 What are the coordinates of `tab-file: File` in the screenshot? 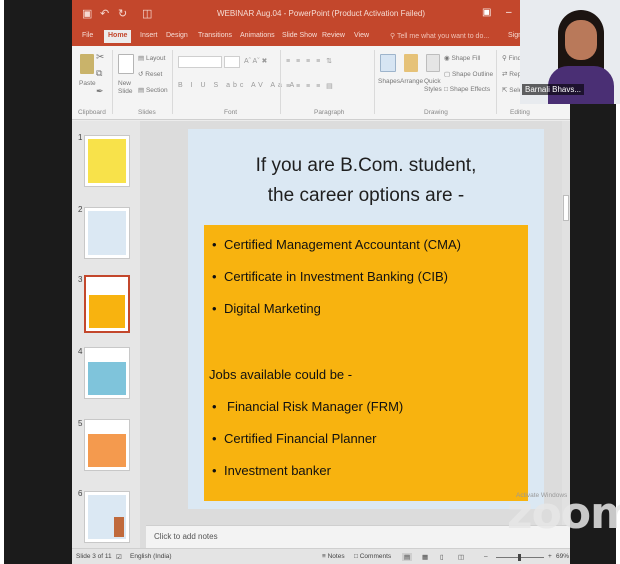 It's located at (87, 35).